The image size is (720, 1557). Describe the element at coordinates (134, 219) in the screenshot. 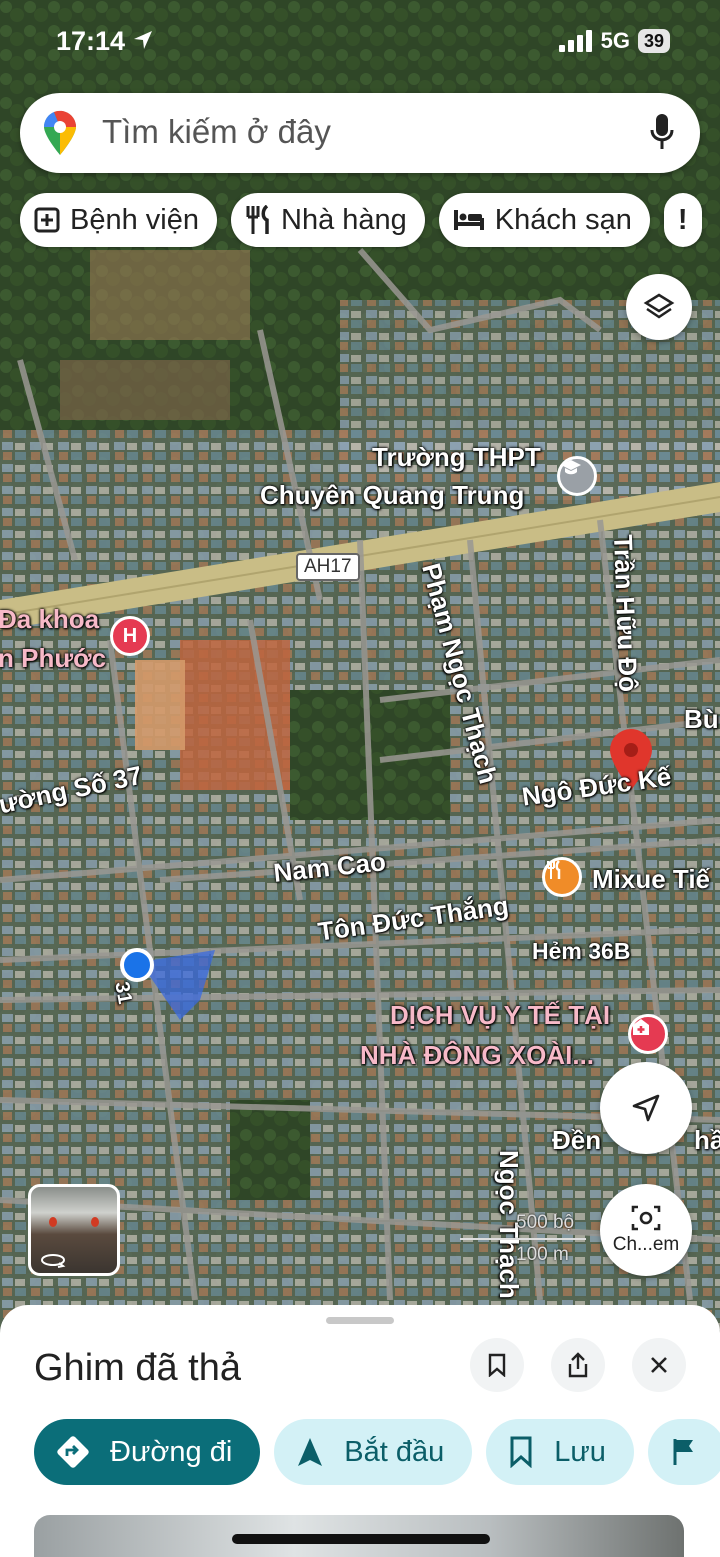

I see `chip-label: Bệnh viện` at that location.